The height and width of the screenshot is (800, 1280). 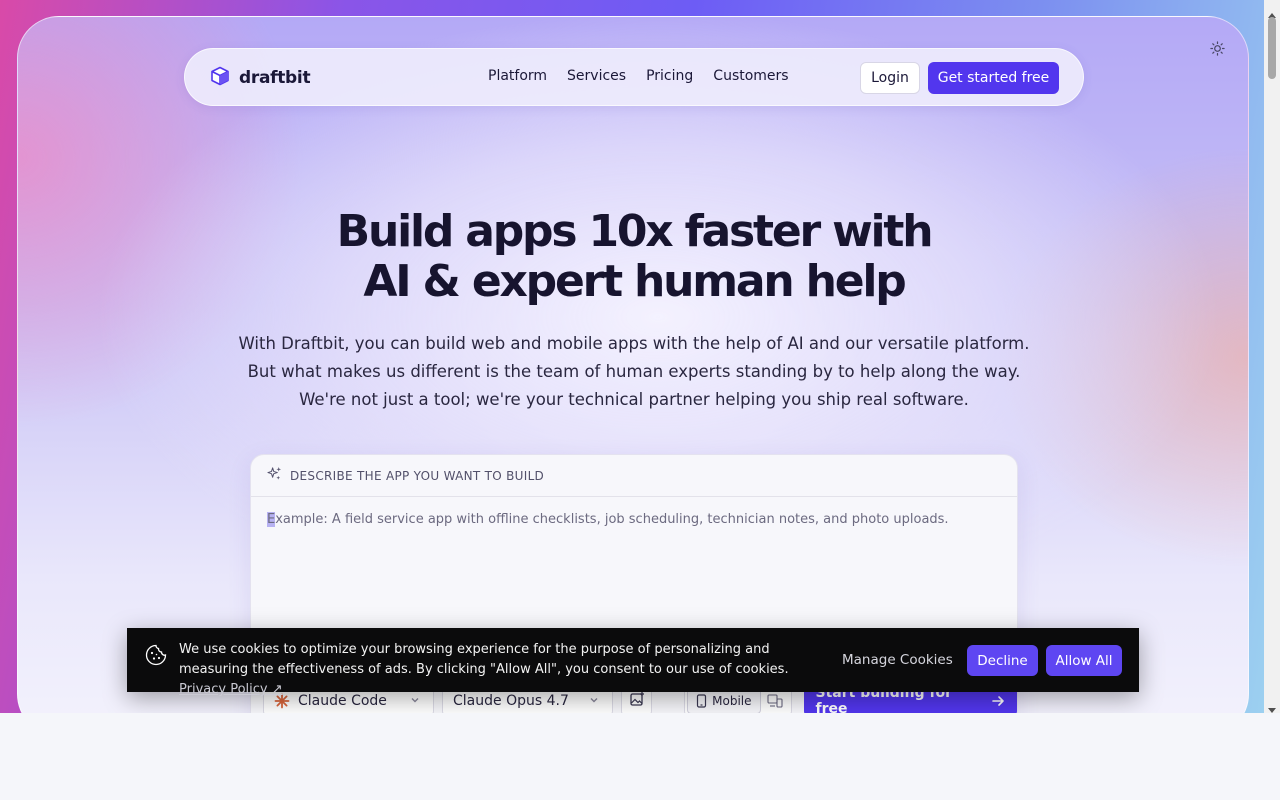 I want to click on nav-link-customers: Customers, so click(x=750, y=76).